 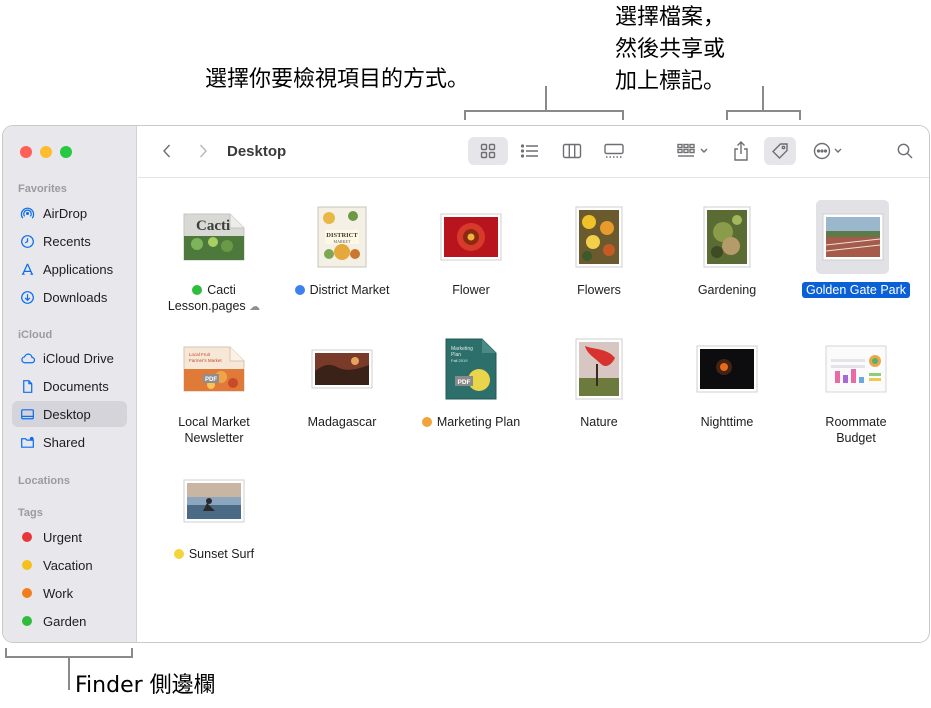 What do you see at coordinates (342, 392) in the screenshot?
I see `file-item: Madagascar` at bounding box center [342, 392].